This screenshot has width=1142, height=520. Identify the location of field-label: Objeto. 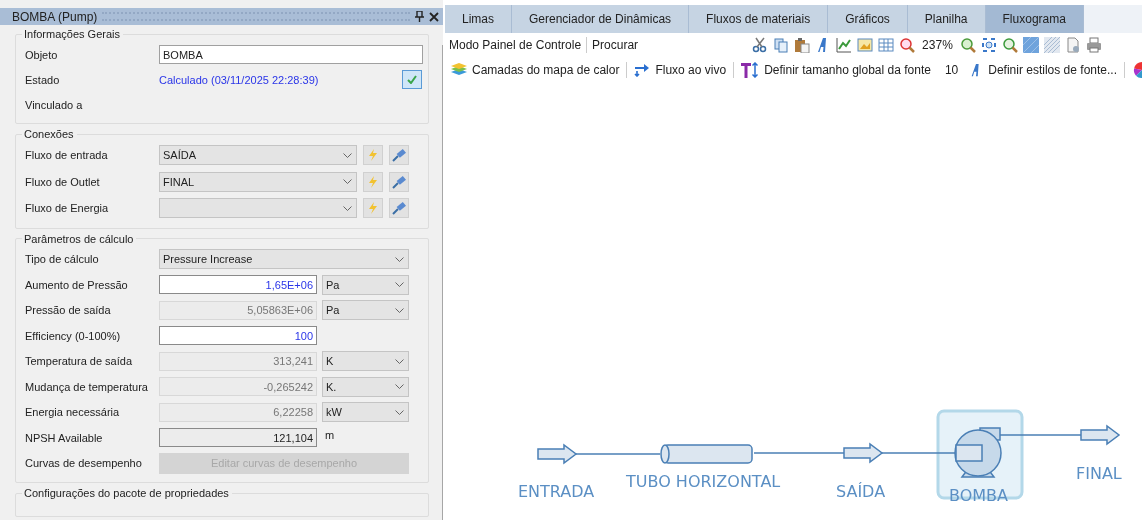
(41, 54).